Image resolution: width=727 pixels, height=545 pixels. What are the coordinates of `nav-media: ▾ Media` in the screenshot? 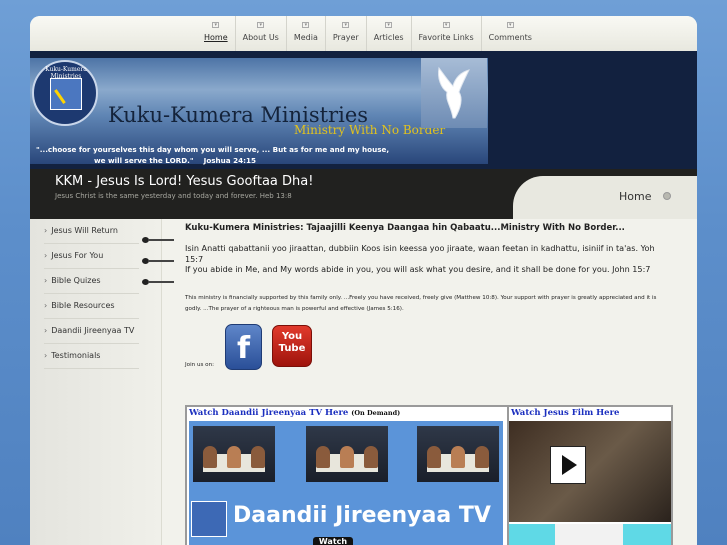 It's located at (305, 33).